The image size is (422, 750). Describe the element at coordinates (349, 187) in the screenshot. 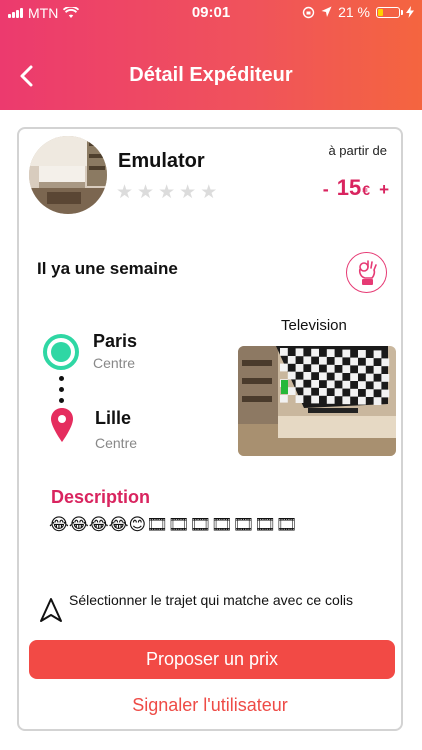

I see `price-amount: 15` at that location.